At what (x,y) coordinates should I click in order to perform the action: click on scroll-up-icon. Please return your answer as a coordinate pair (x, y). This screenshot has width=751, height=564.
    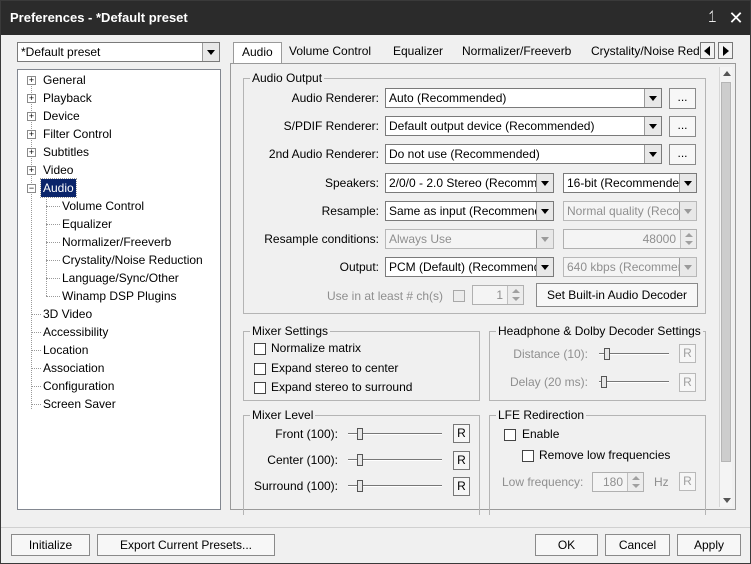
    Looking at the image, I should click on (726, 73).